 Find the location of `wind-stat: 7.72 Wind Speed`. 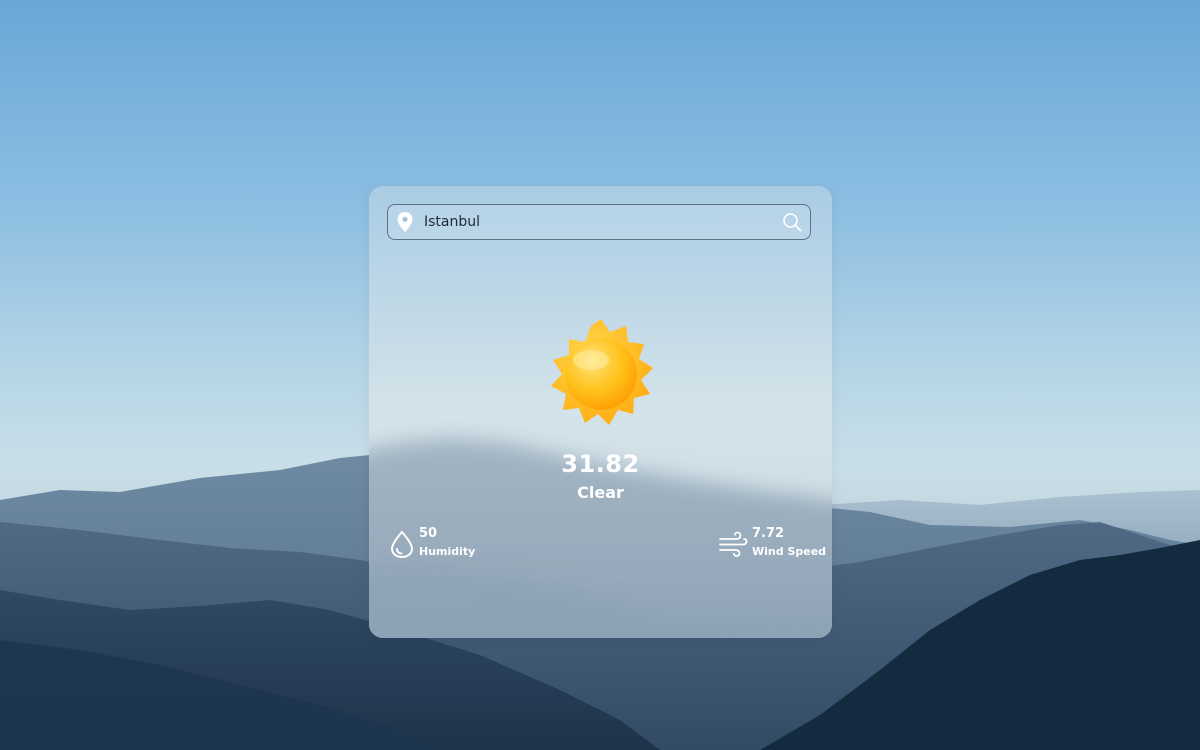

wind-stat: 7.72 Wind Speed is located at coordinates (772, 544).